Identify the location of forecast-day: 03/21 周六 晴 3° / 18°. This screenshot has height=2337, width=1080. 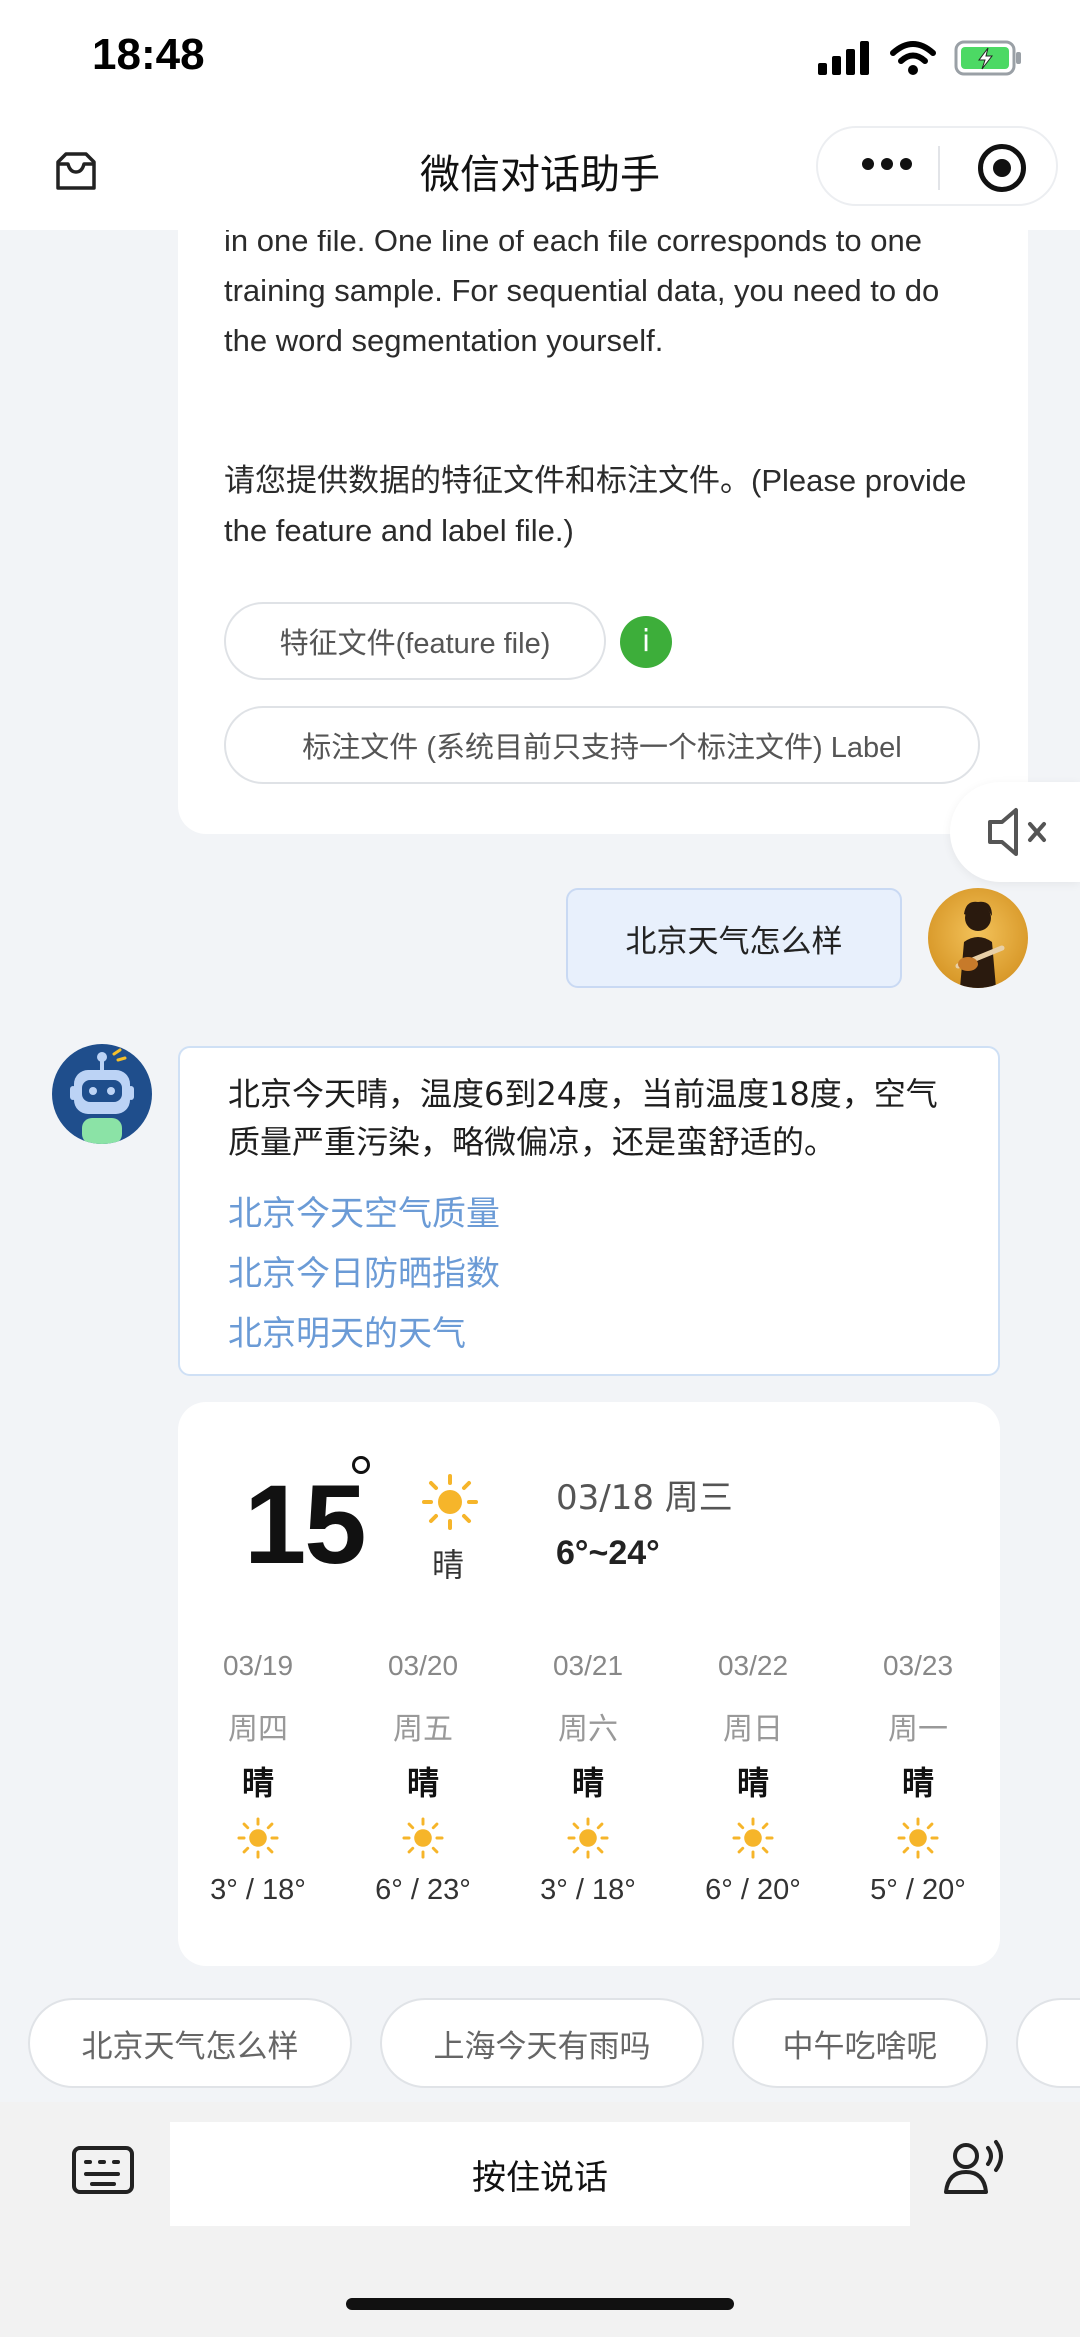
(588, 1684).